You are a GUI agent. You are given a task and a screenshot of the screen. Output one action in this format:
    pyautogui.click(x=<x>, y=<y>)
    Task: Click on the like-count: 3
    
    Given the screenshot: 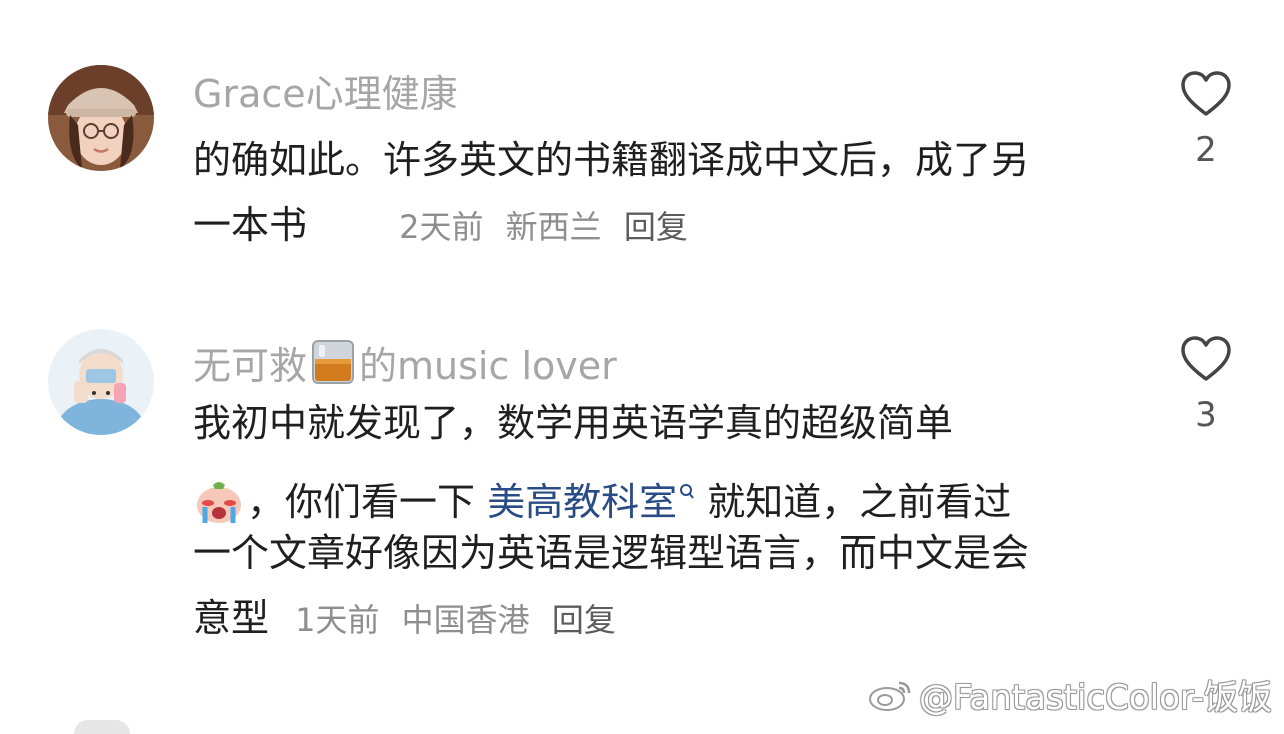 What is the action you would take?
    pyautogui.click(x=1206, y=415)
    